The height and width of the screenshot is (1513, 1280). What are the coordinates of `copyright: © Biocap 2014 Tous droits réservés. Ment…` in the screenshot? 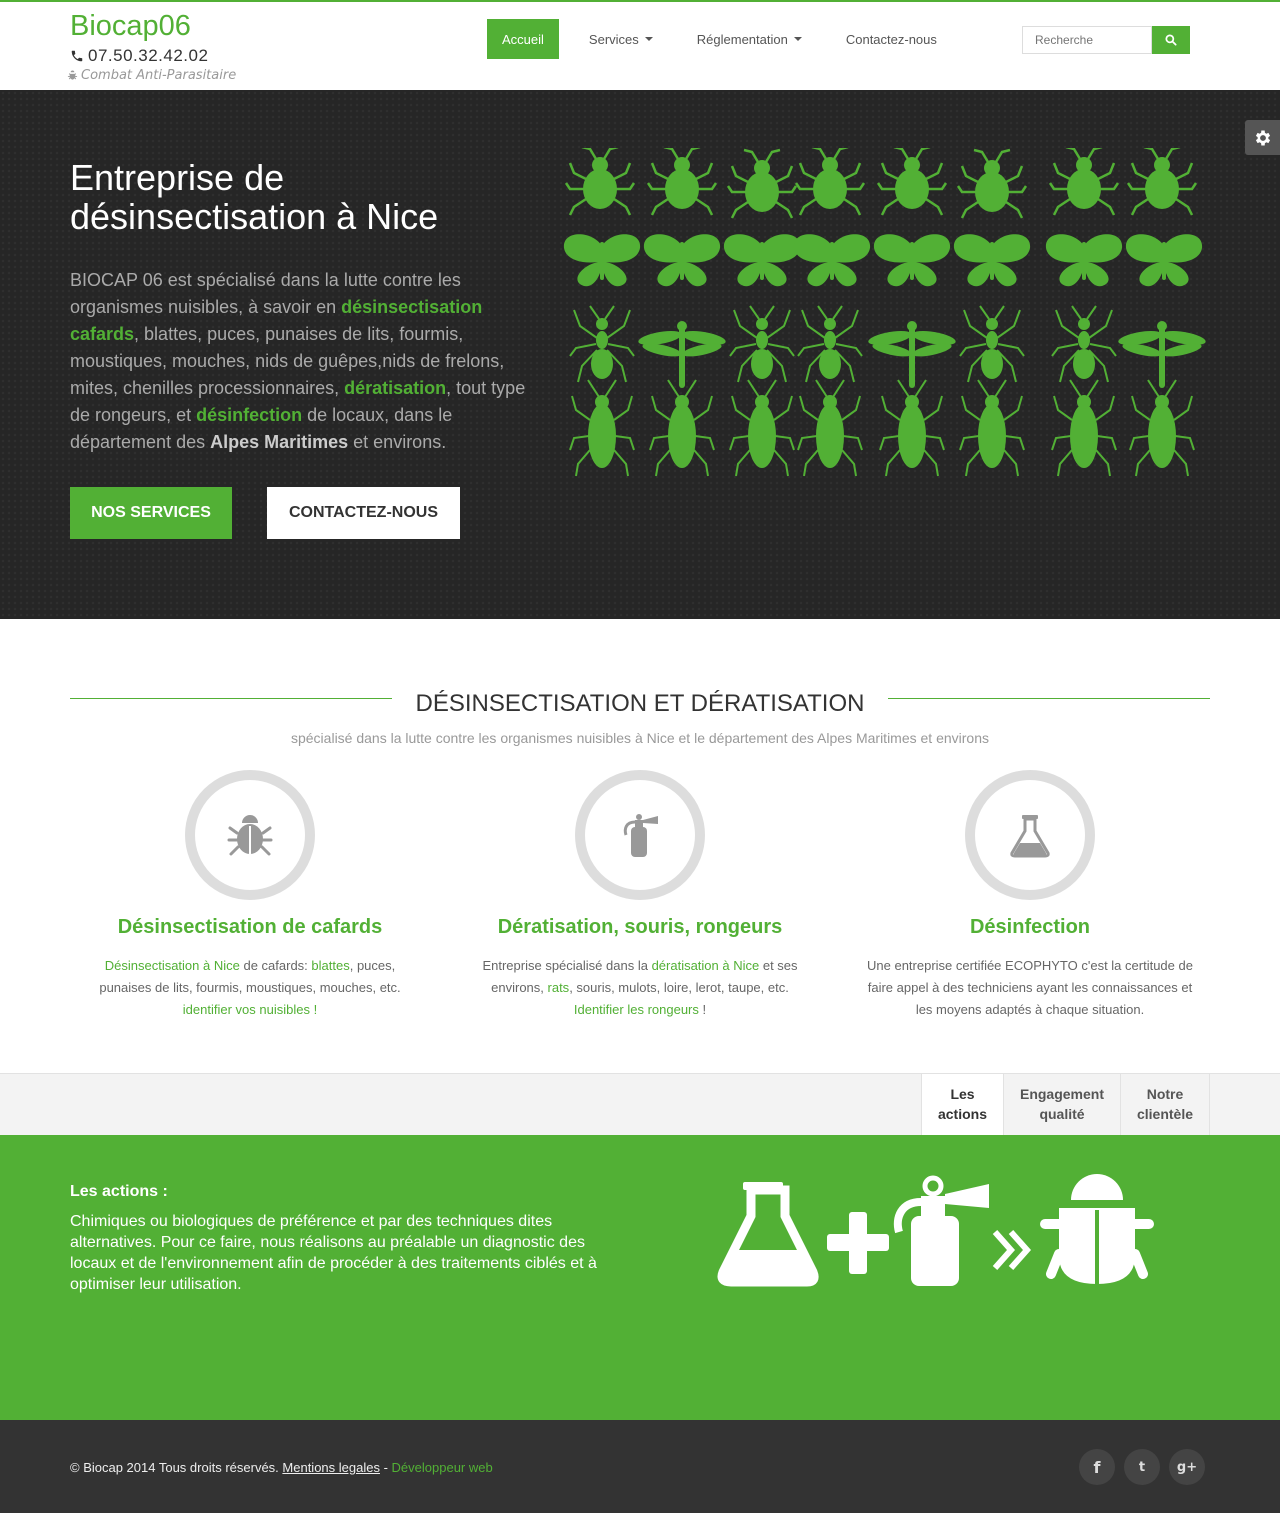 It's located at (281, 1467).